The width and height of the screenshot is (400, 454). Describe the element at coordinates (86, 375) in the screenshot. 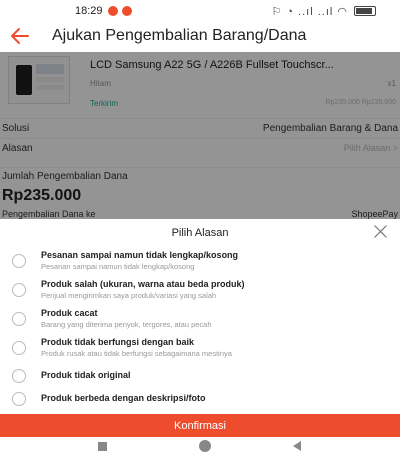

I see `reason-option-label: Produk tidak original` at that location.